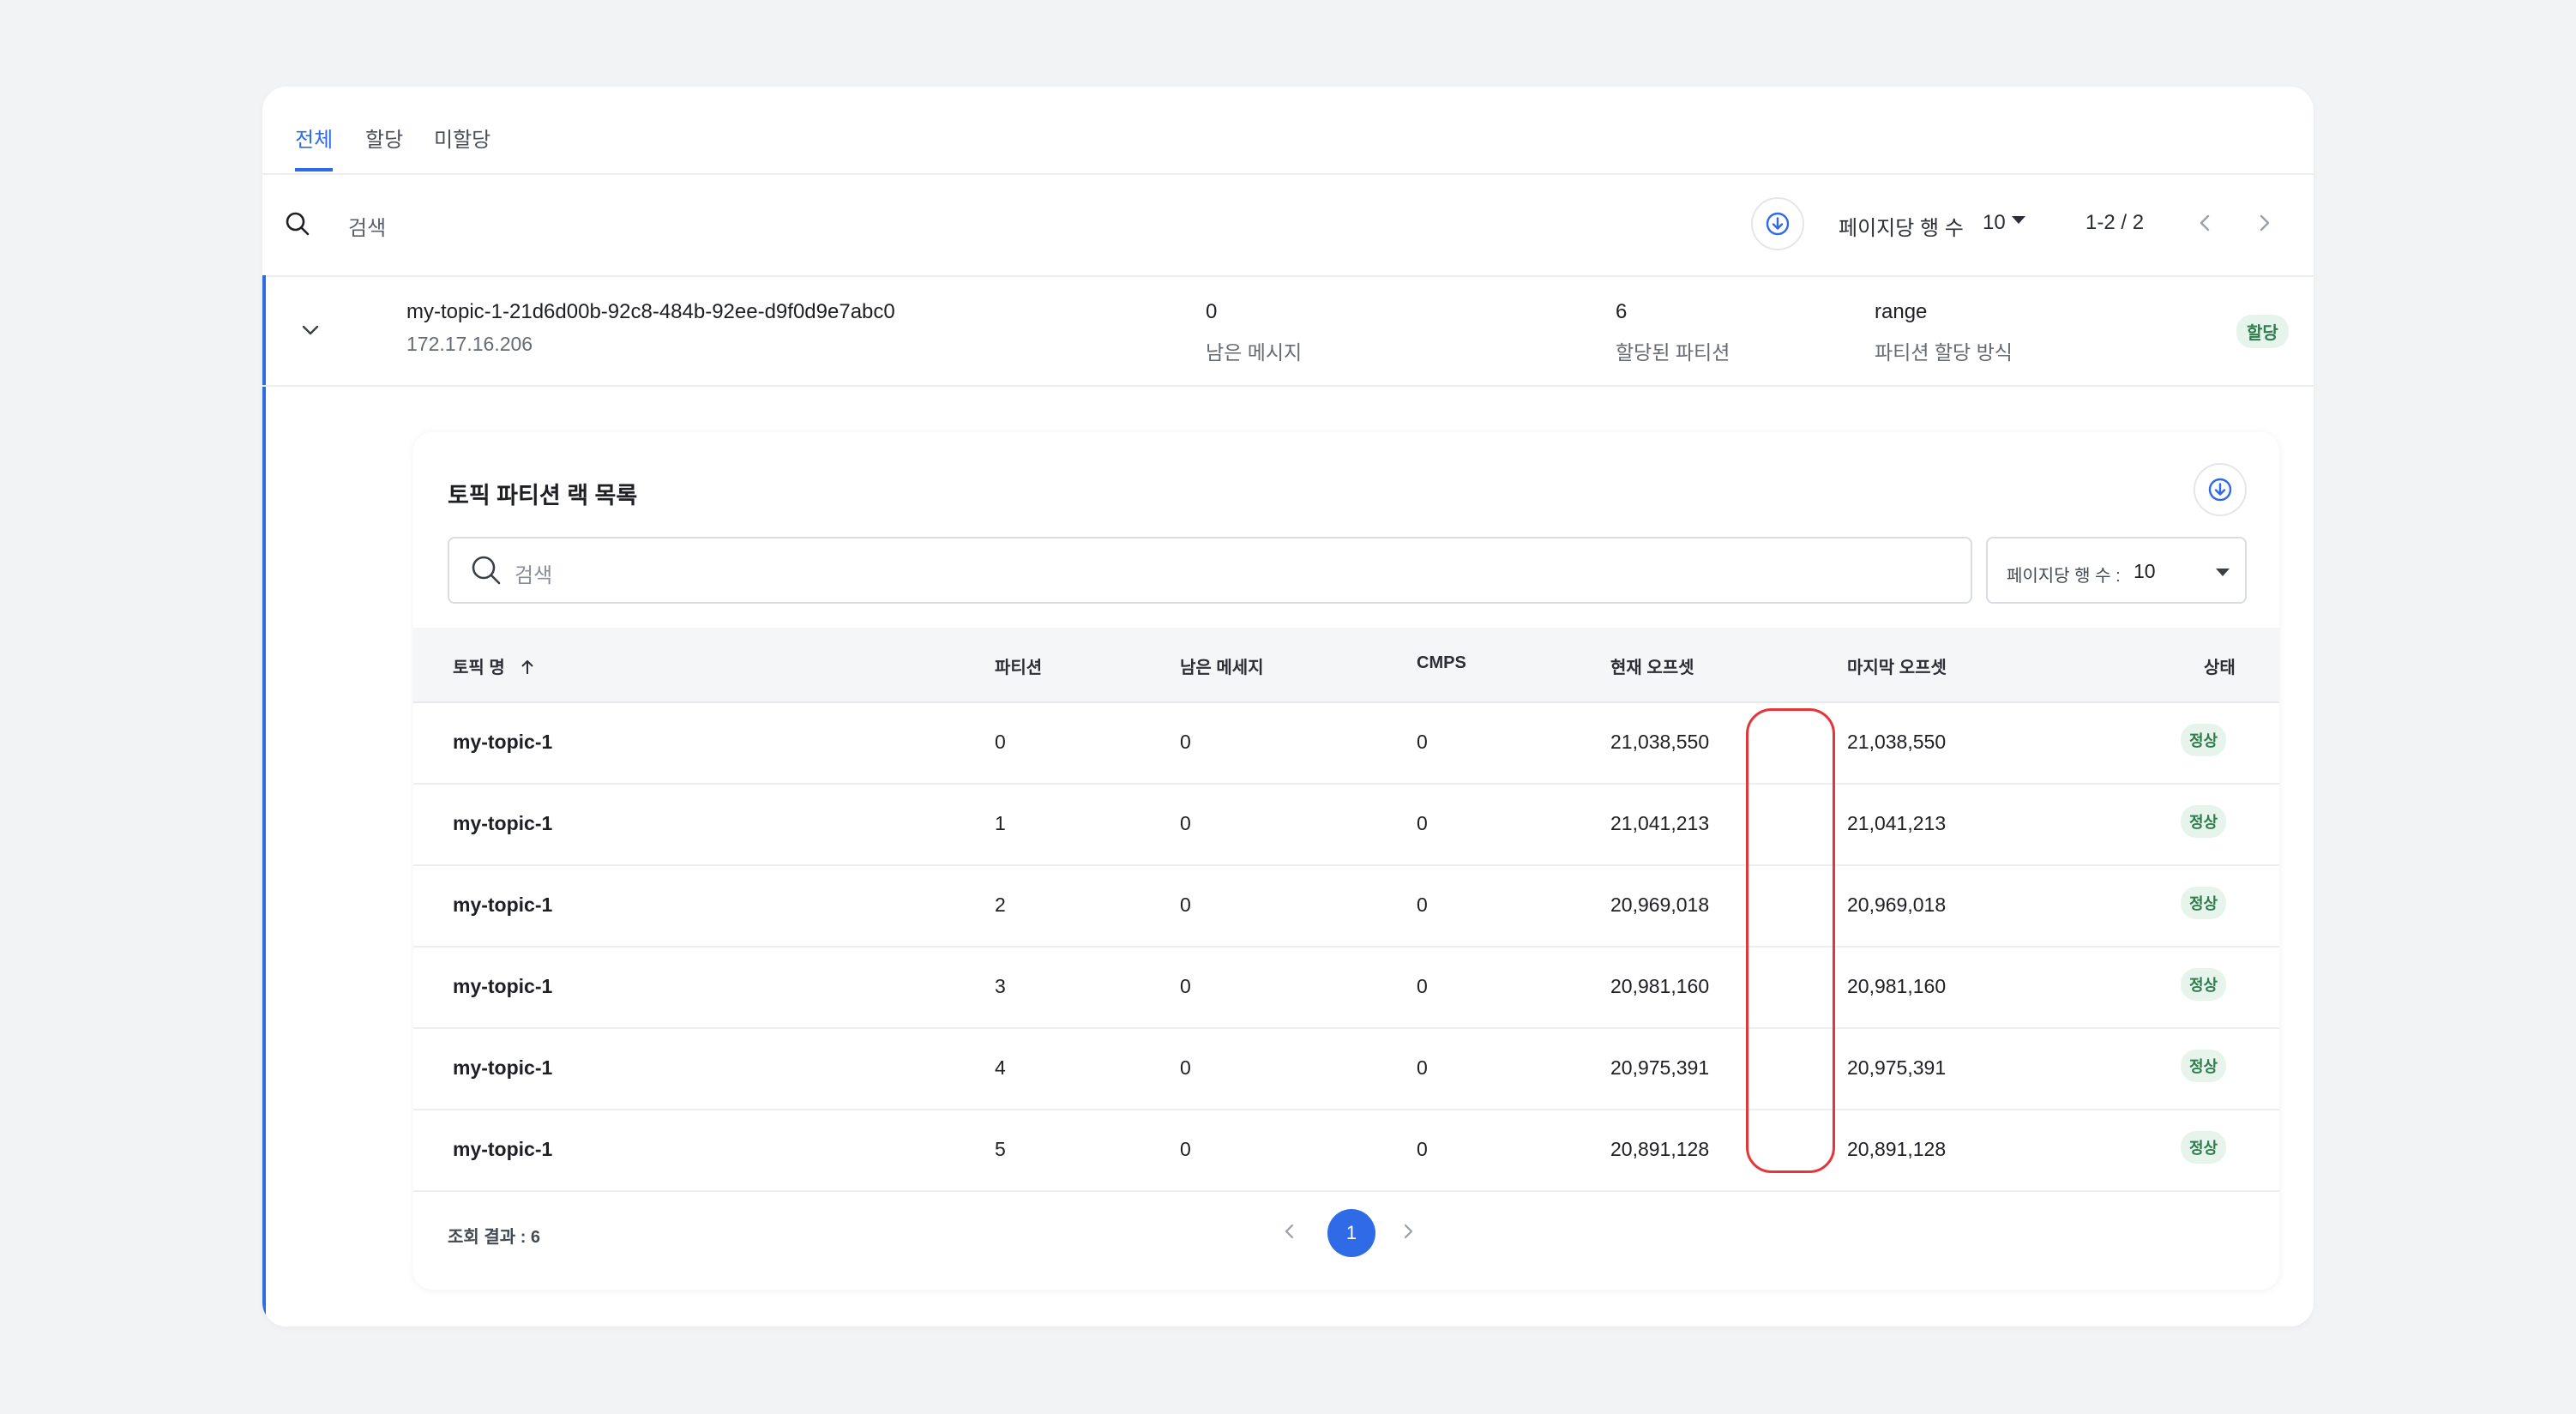 This screenshot has height=1414, width=2576. I want to click on assignment-method-value: range, so click(1902, 311).